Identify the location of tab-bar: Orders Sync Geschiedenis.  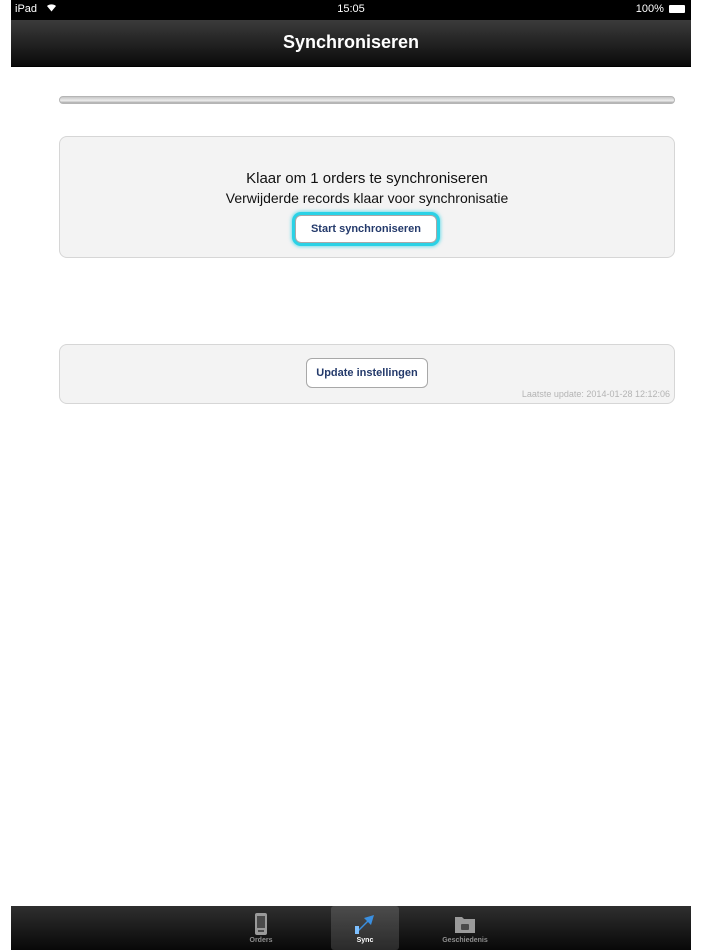
(351, 928).